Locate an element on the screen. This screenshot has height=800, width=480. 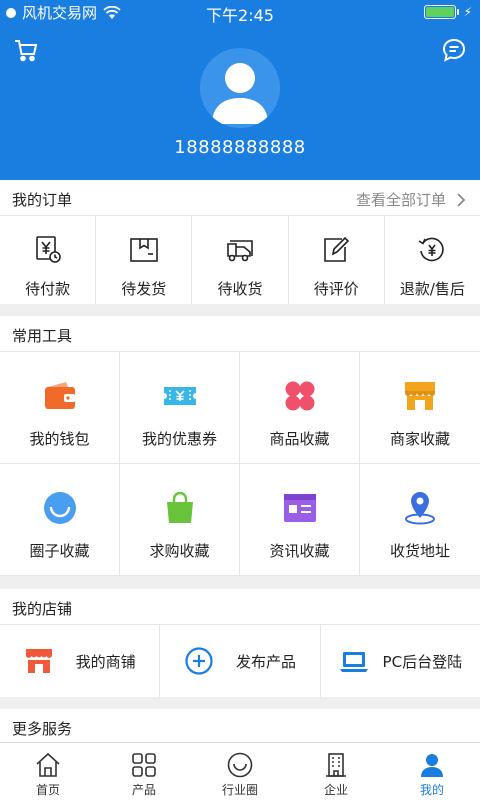
avatar is located at coordinates (240, 88).